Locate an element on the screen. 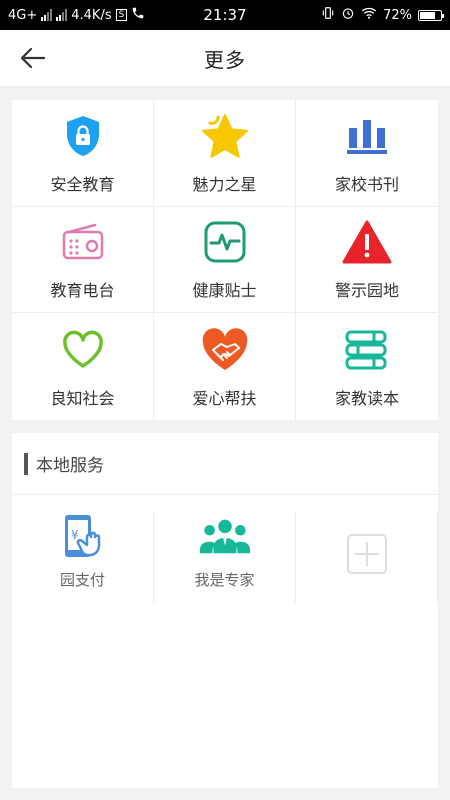 This screenshot has height=800, width=450. grid-item-home-school-journal: 家校书刊 is located at coordinates (367, 153).